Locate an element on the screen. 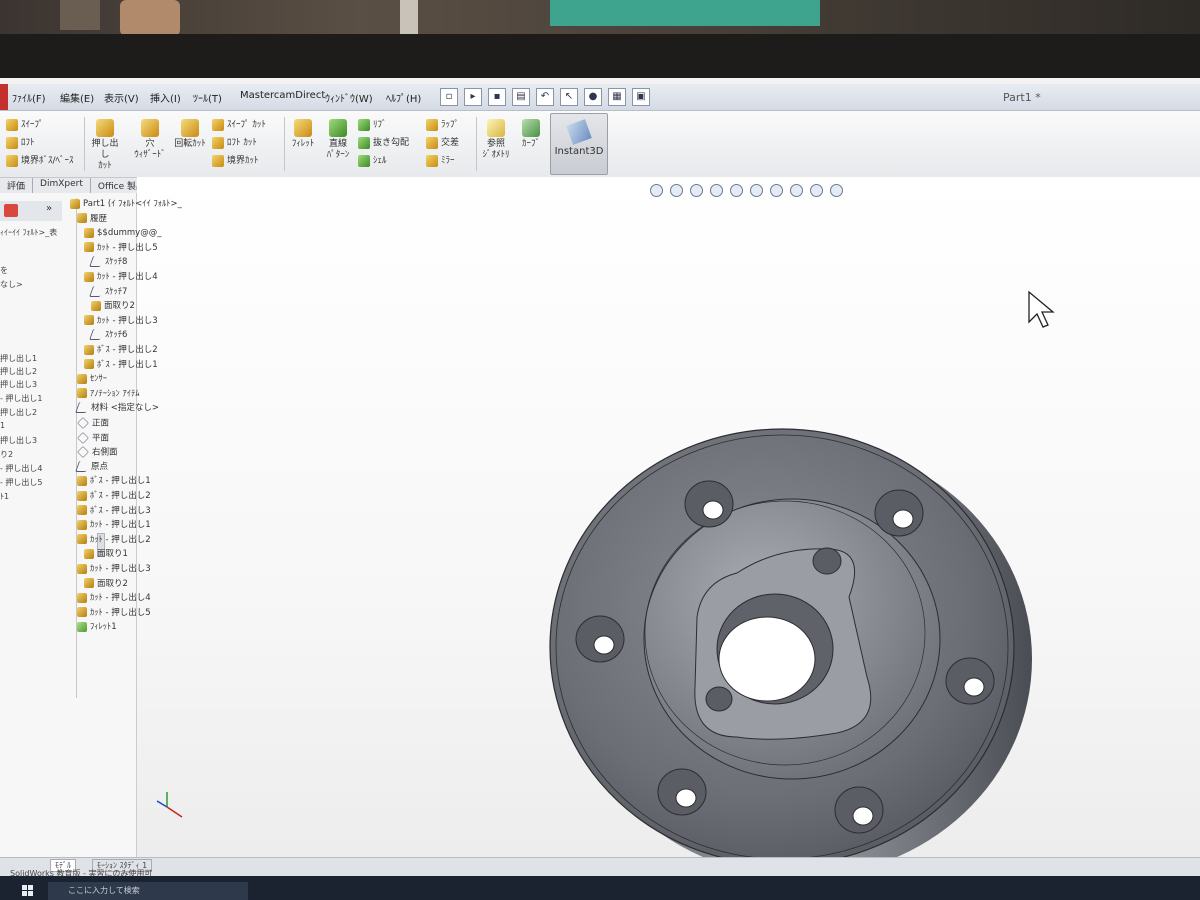 The height and width of the screenshot is (900, 1200). boundary-boss-button: 境界ﾎﾞｽ/ﾍﾞｰｽ is located at coordinates (40, 160).